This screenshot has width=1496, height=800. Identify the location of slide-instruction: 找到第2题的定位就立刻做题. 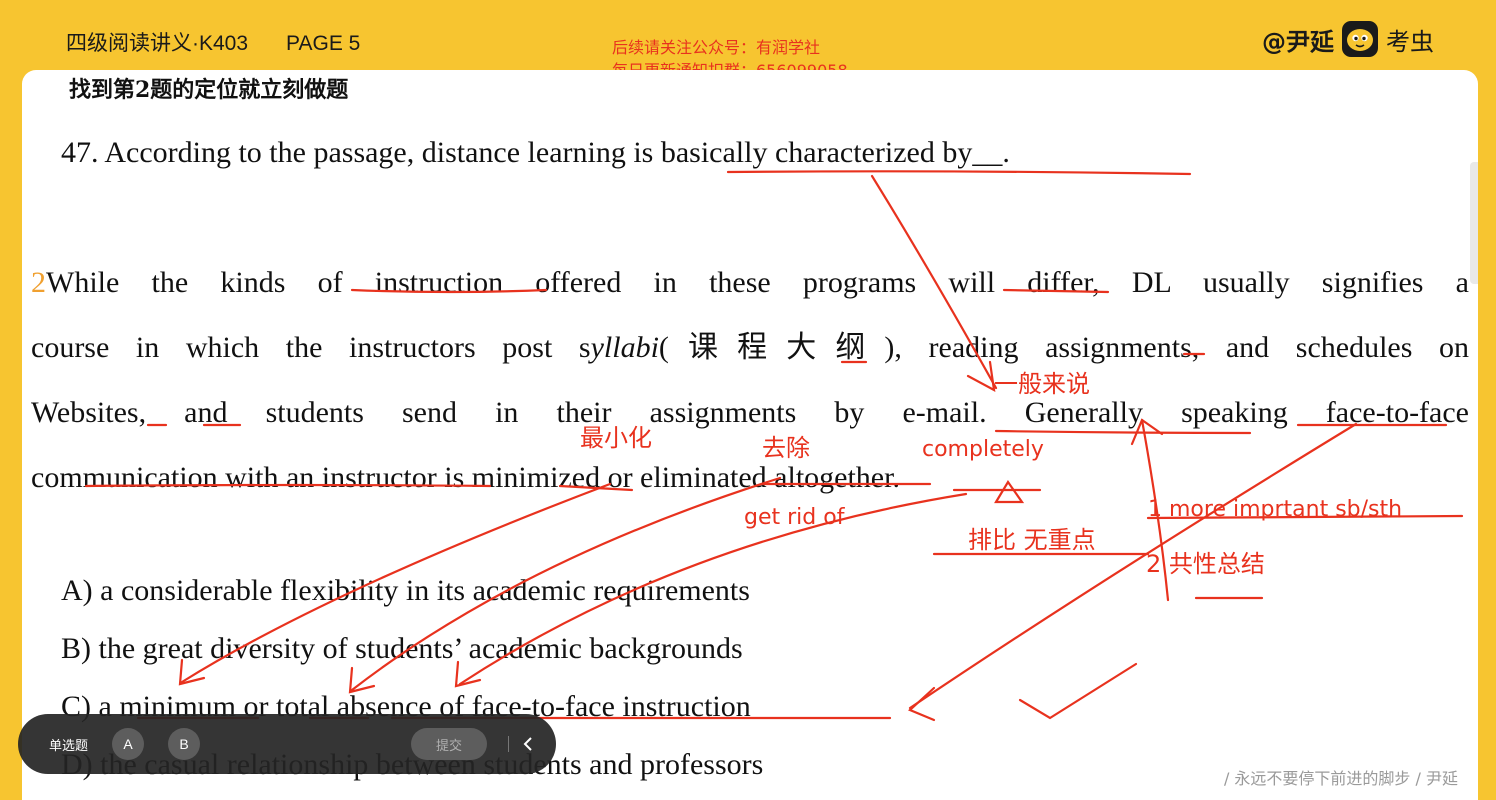
(209, 90).